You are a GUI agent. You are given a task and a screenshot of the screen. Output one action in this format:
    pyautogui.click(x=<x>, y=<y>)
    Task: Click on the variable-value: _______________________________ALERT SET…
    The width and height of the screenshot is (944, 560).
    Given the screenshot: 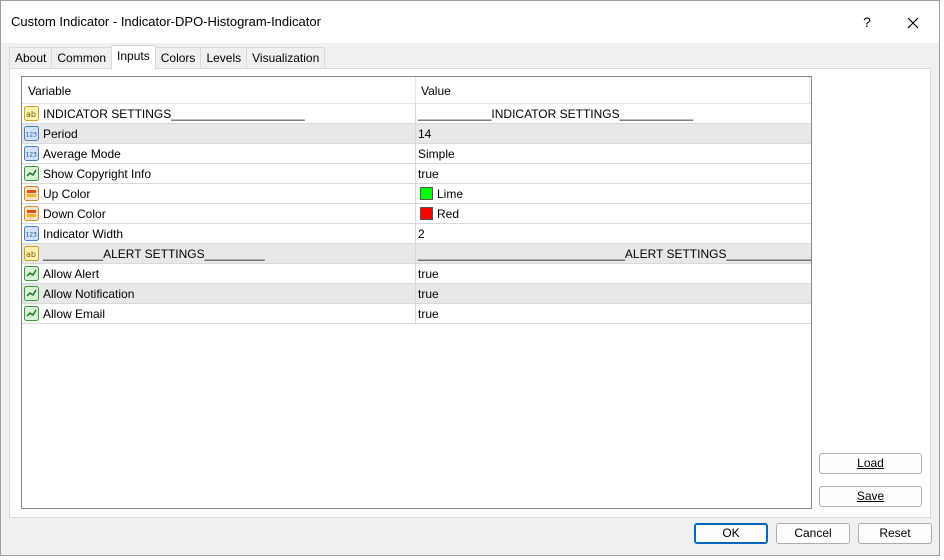 What is the action you would take?
    pyautogui.click(x=614, y=254)
    